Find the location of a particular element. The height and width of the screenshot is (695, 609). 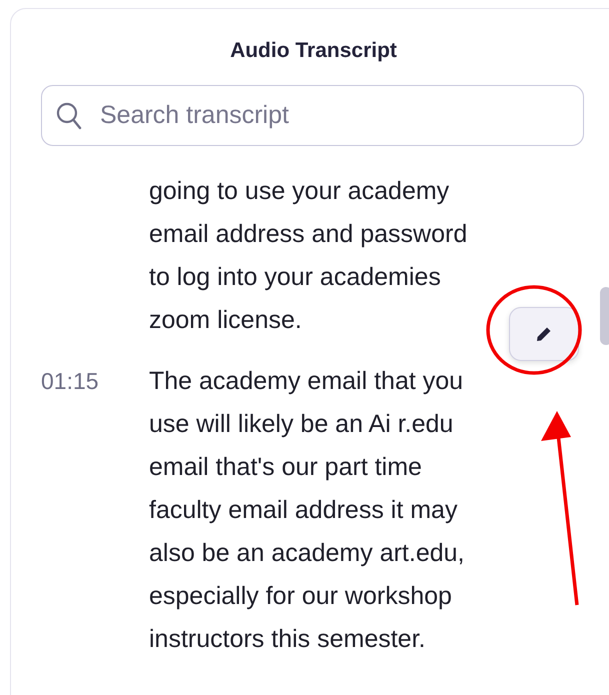

pencil-icon is located at coordinates (544, 334).